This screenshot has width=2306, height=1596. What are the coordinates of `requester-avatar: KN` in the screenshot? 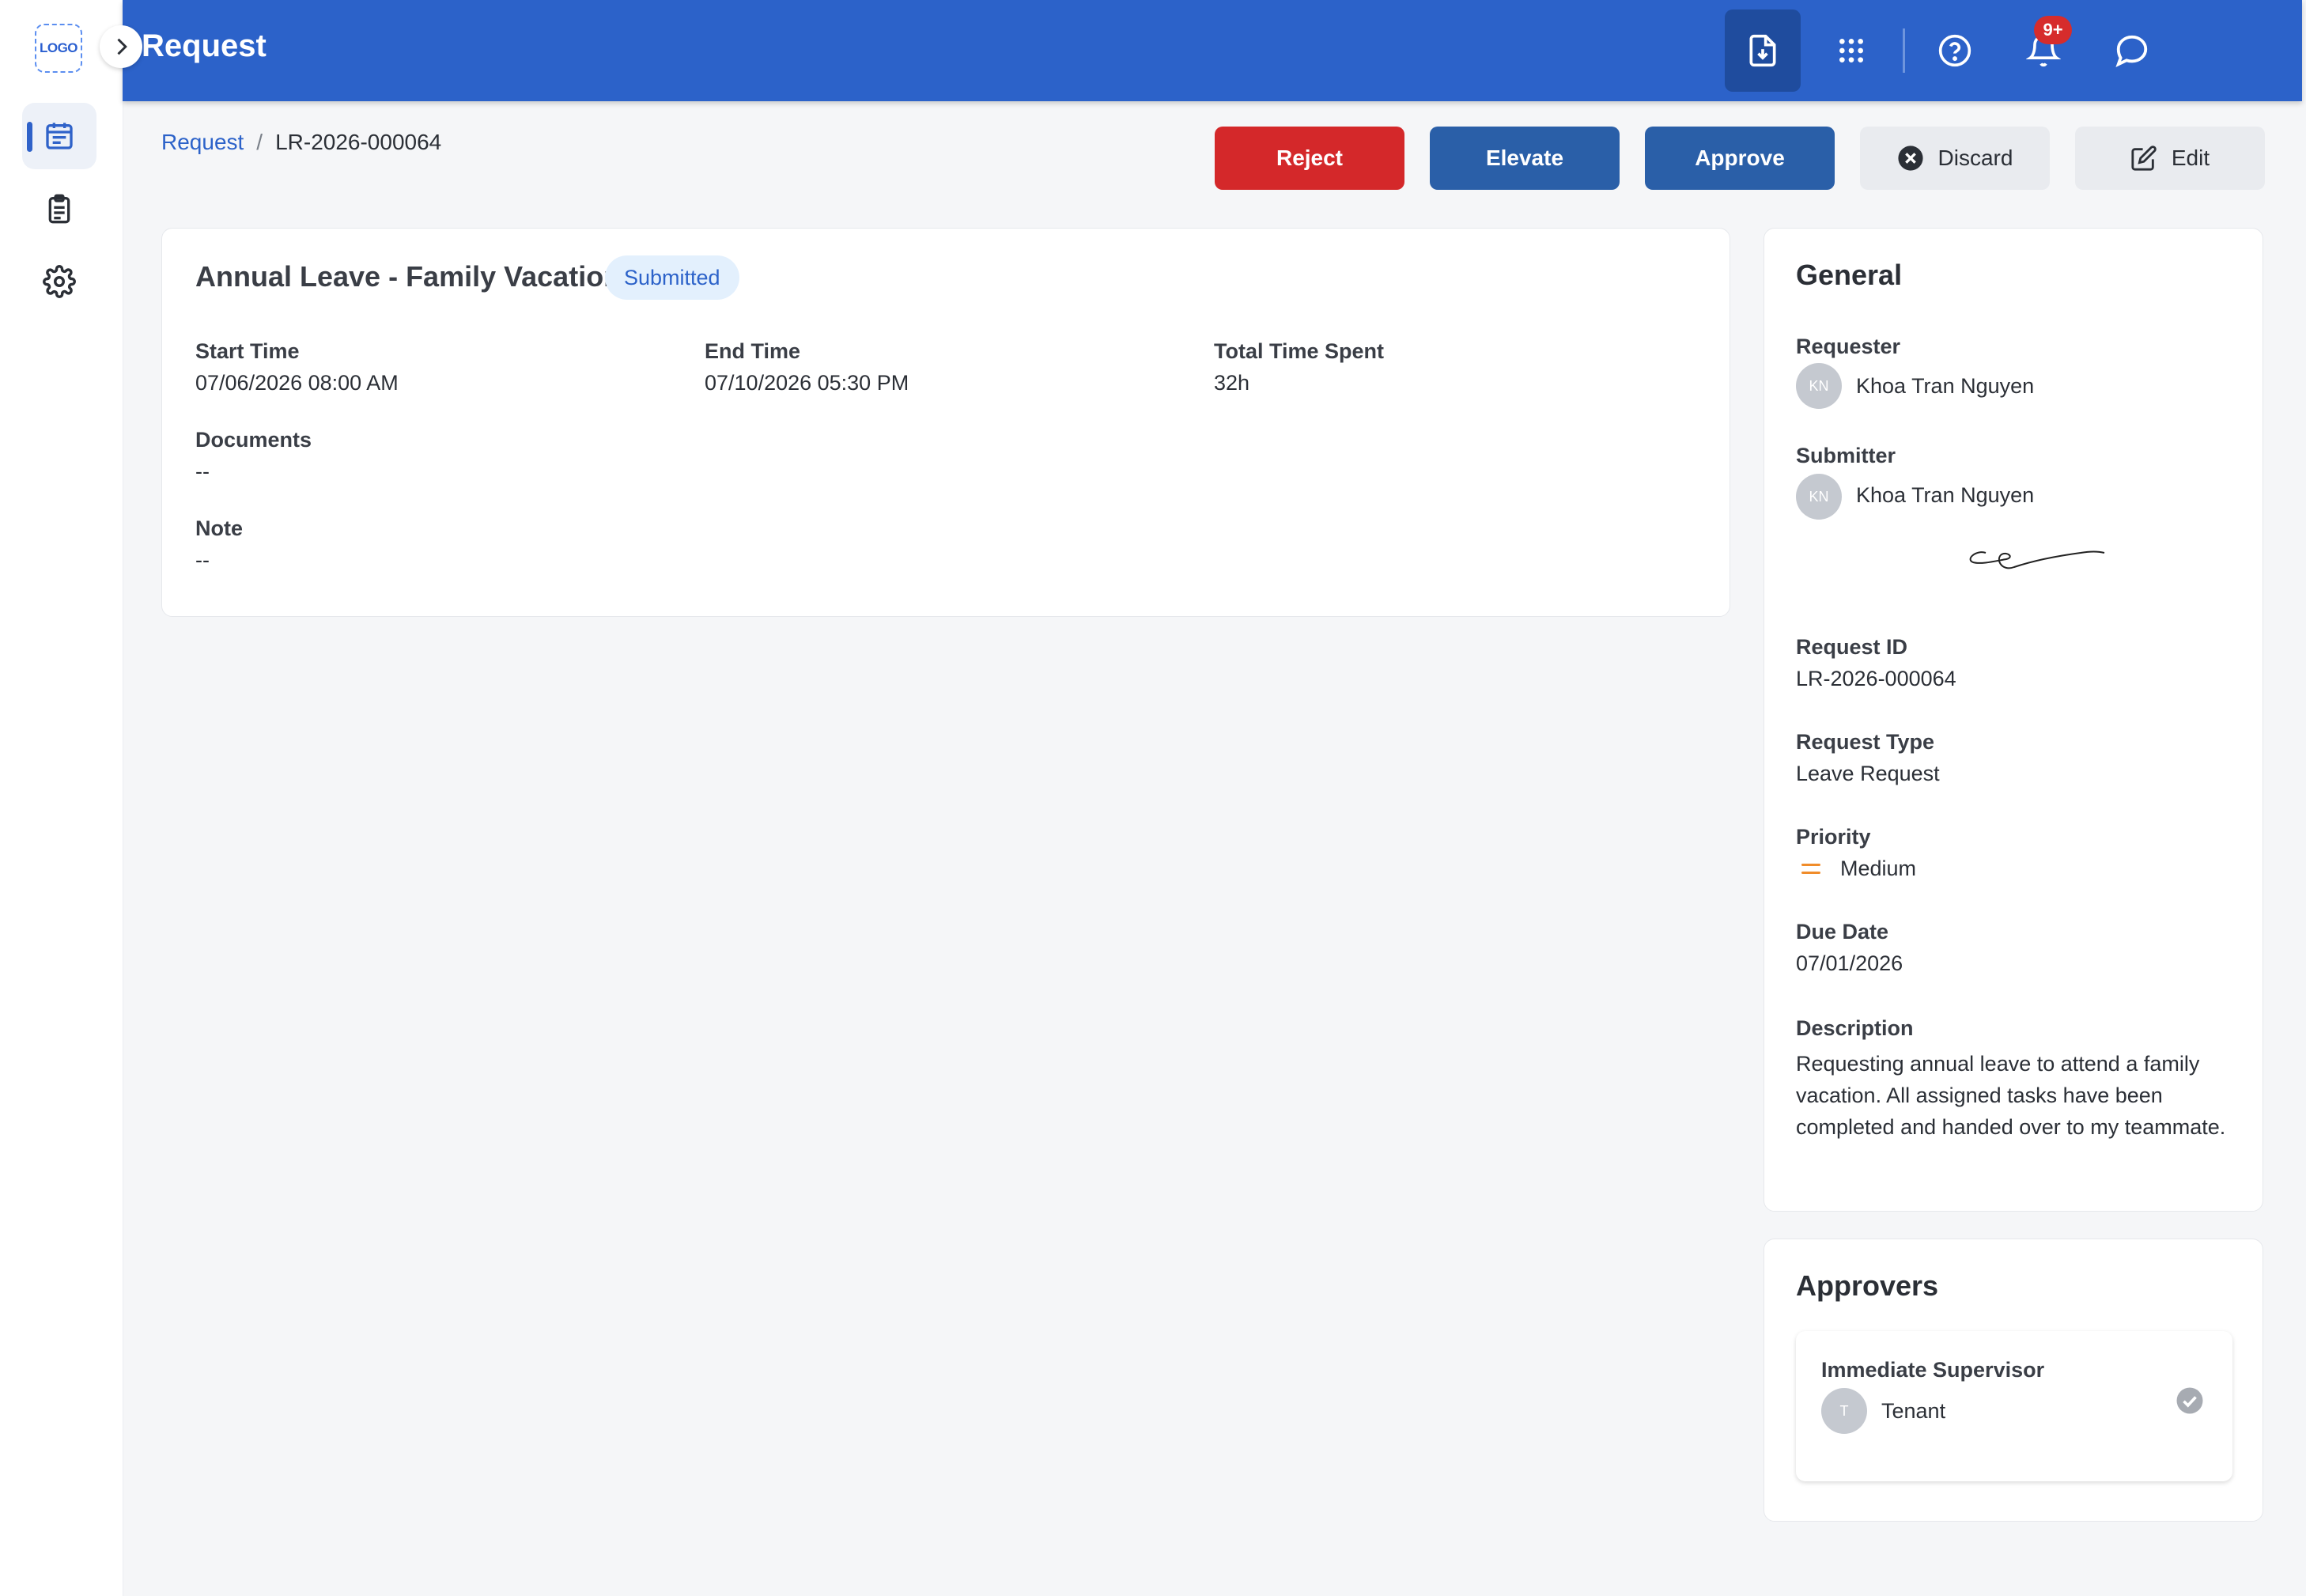 It's located at (1819, 386).